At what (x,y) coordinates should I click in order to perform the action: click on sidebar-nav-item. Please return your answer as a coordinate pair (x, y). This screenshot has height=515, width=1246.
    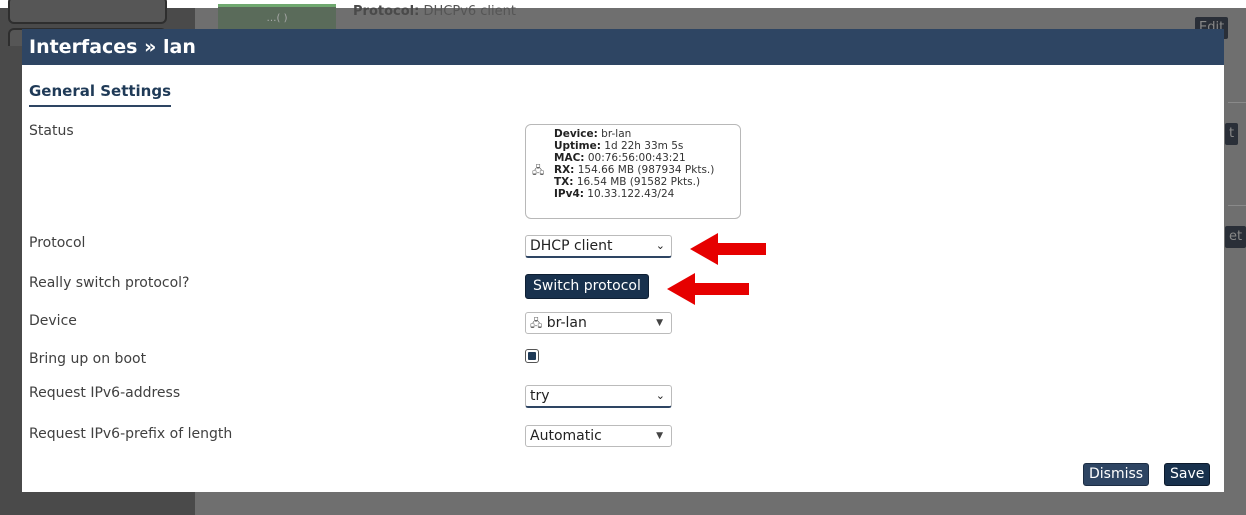
    Looking at the image, I should click on (87, 12).